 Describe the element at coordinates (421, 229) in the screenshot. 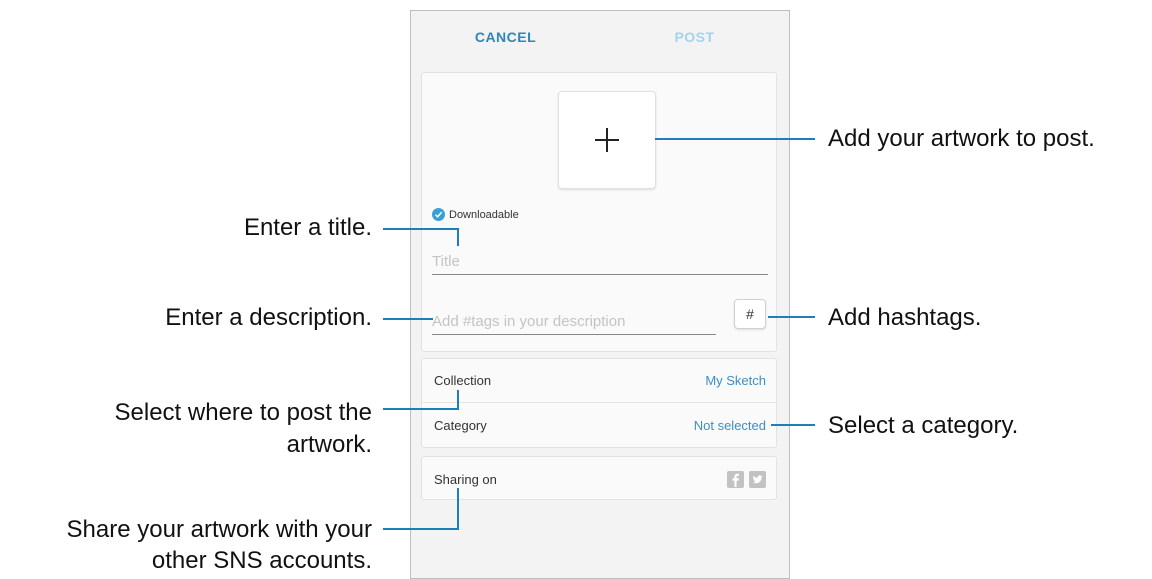

I see `callout-line-title` at that location.